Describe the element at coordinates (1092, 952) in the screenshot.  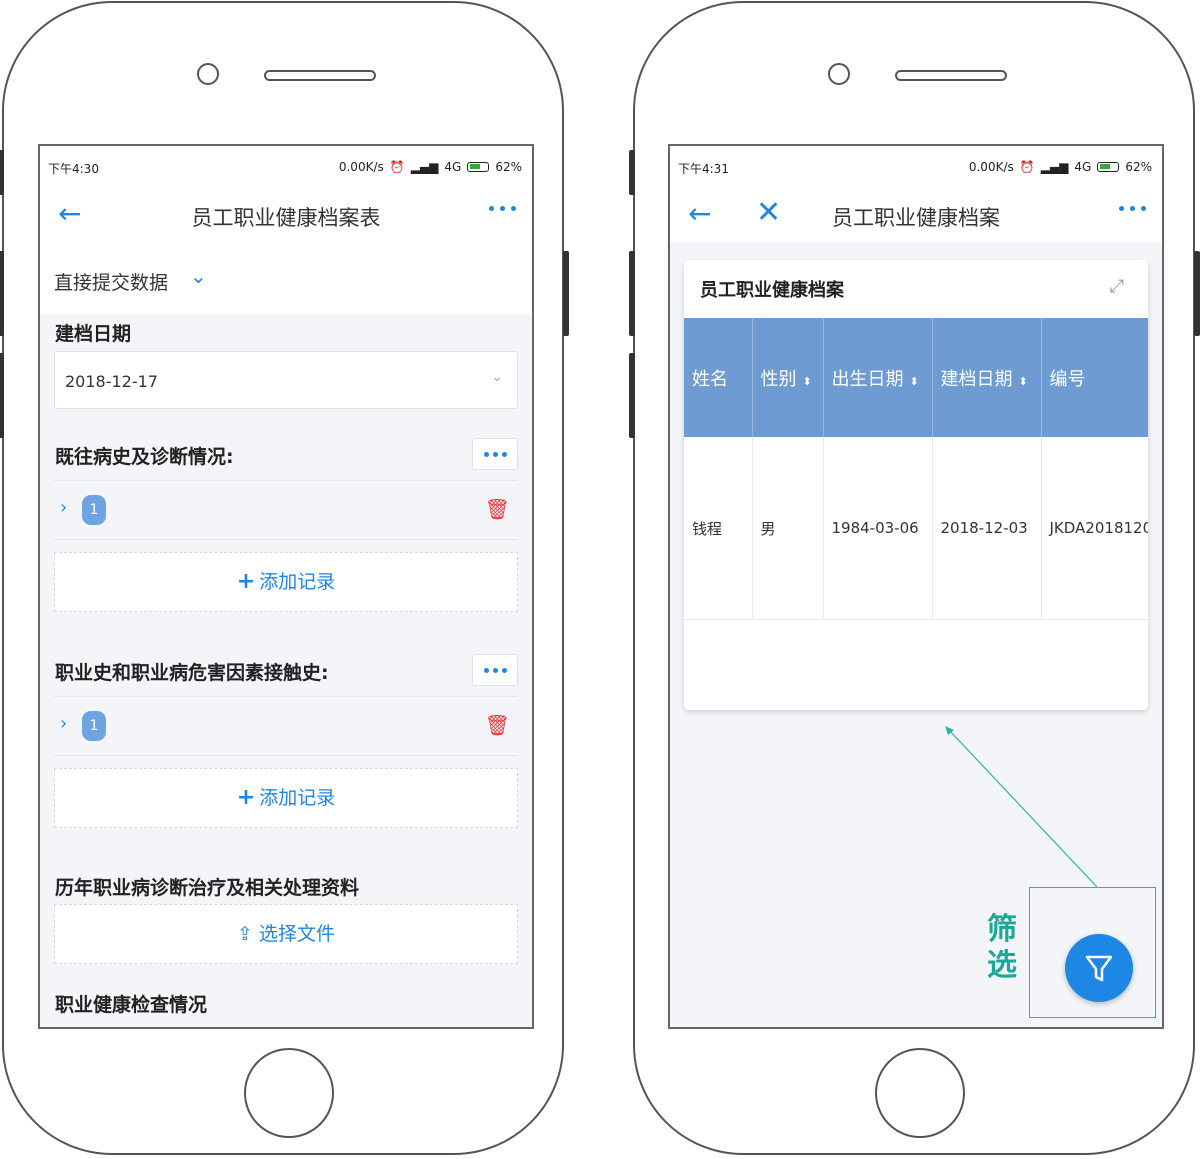
I see `annotation-highlight-box` at that location.